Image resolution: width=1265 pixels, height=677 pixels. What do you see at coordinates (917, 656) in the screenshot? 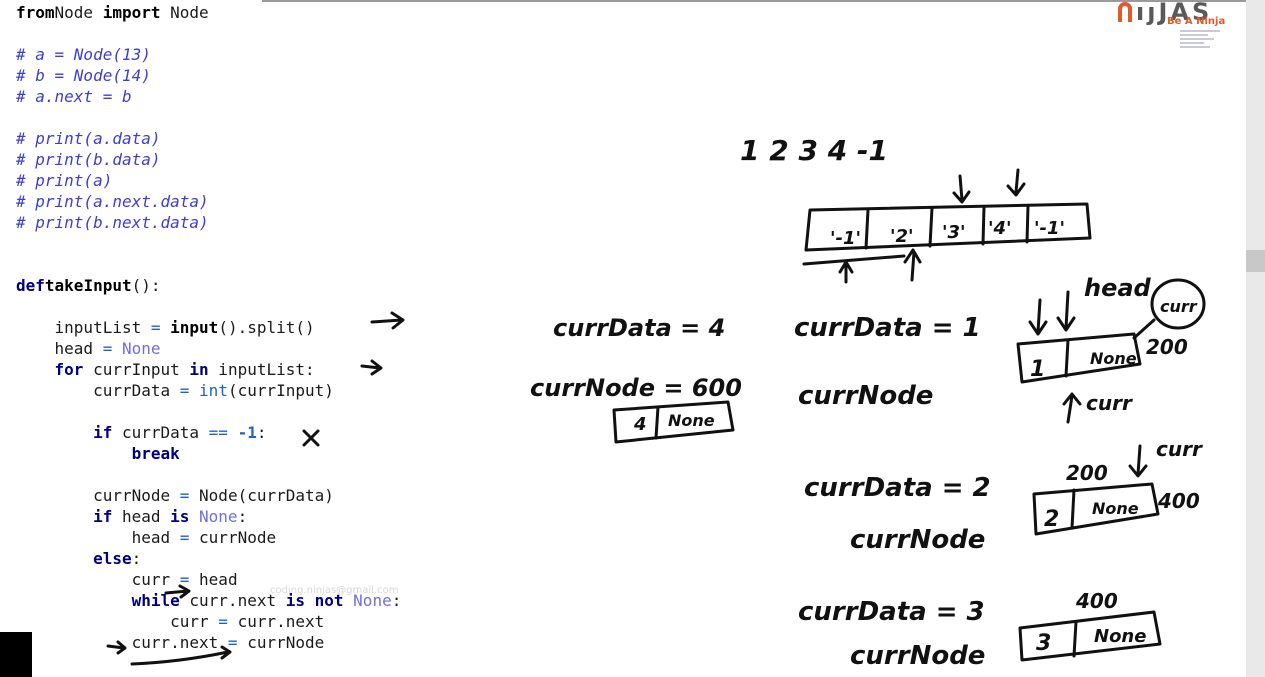
I see `note-currnode-3: currNode` at bounding box center [917, 656].